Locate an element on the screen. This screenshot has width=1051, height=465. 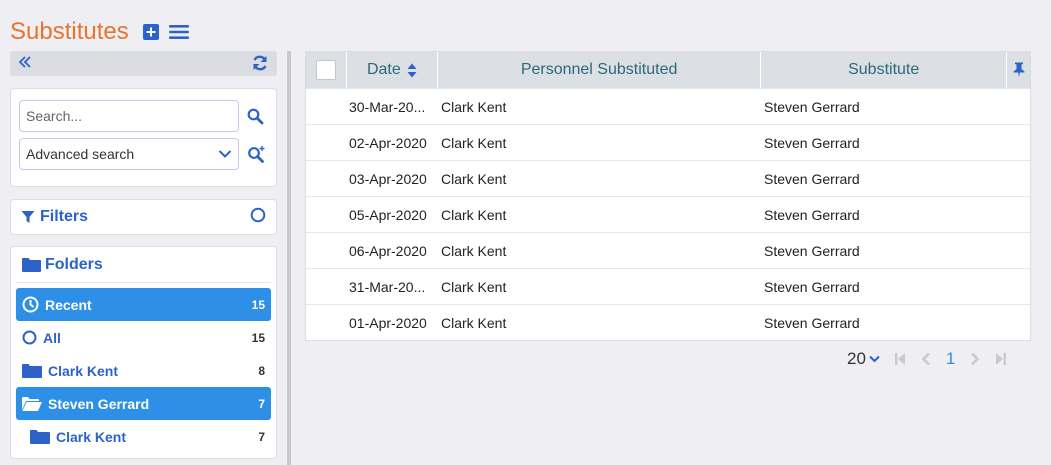
hamburger-menu-icon is located at coordinates (178, 32).